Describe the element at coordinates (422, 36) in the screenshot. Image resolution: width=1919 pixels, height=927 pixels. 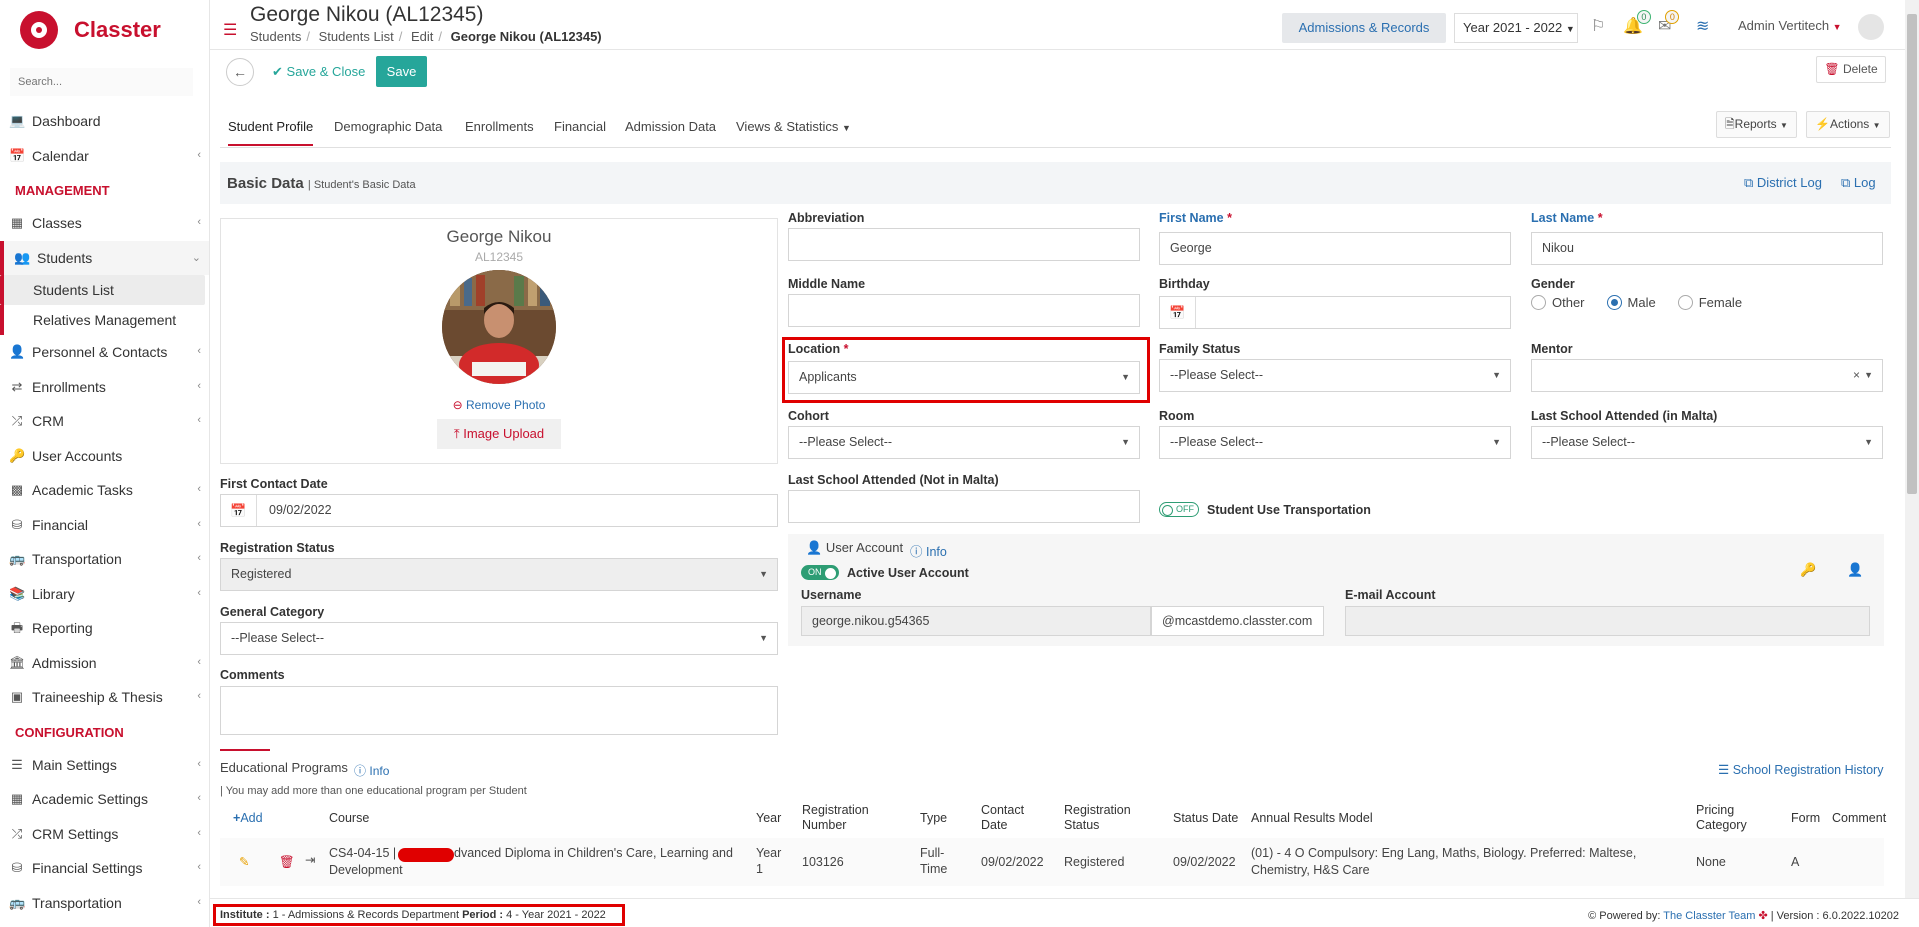
I see `breadcrumb-edit: Edit` at that location.